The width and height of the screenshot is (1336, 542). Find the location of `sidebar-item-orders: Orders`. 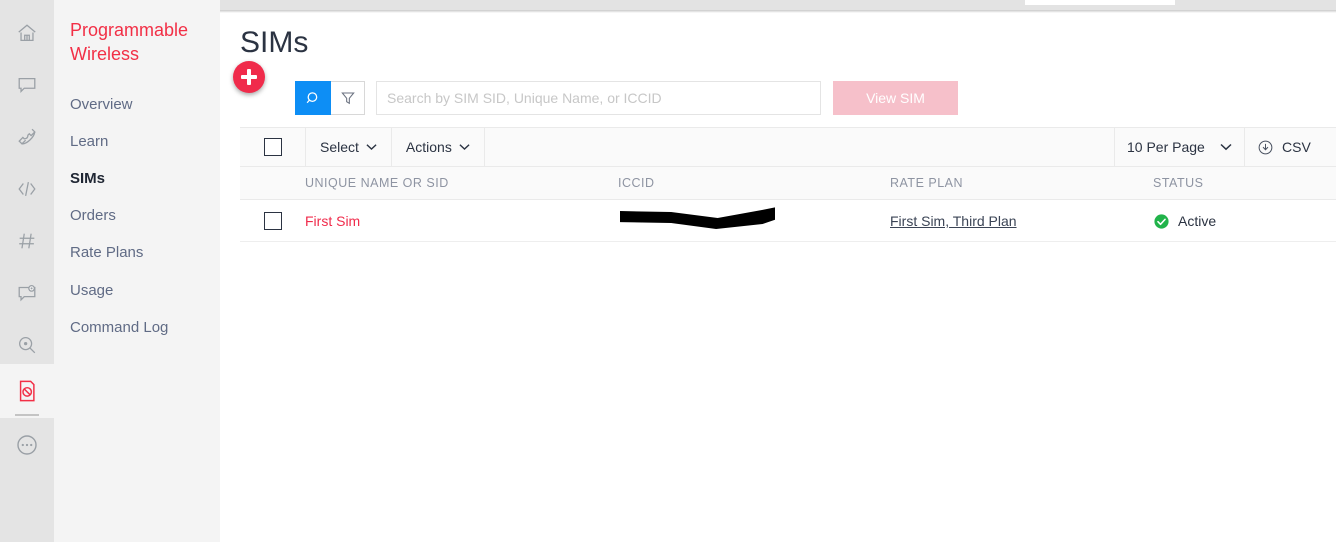

sidebar-item-orders: Orders is located at coordinates (145, 216).